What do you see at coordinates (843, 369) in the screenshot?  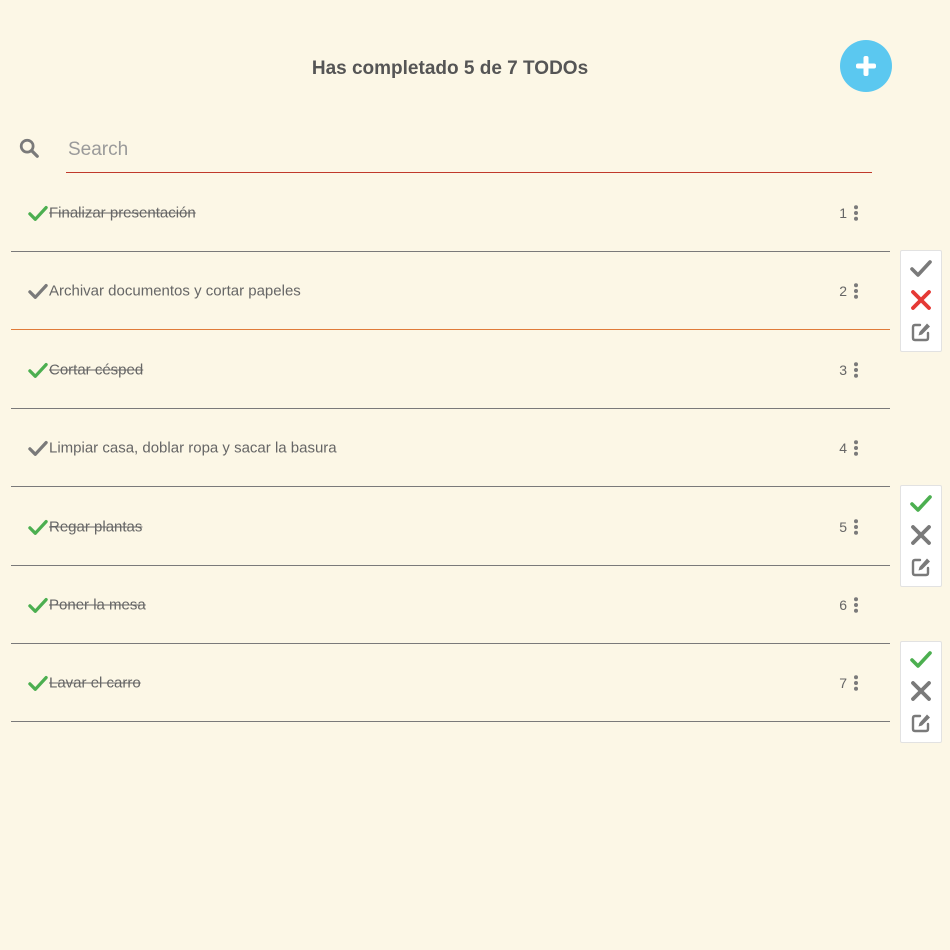 I see `todo-number: 3` at bounding box center [843, 369].